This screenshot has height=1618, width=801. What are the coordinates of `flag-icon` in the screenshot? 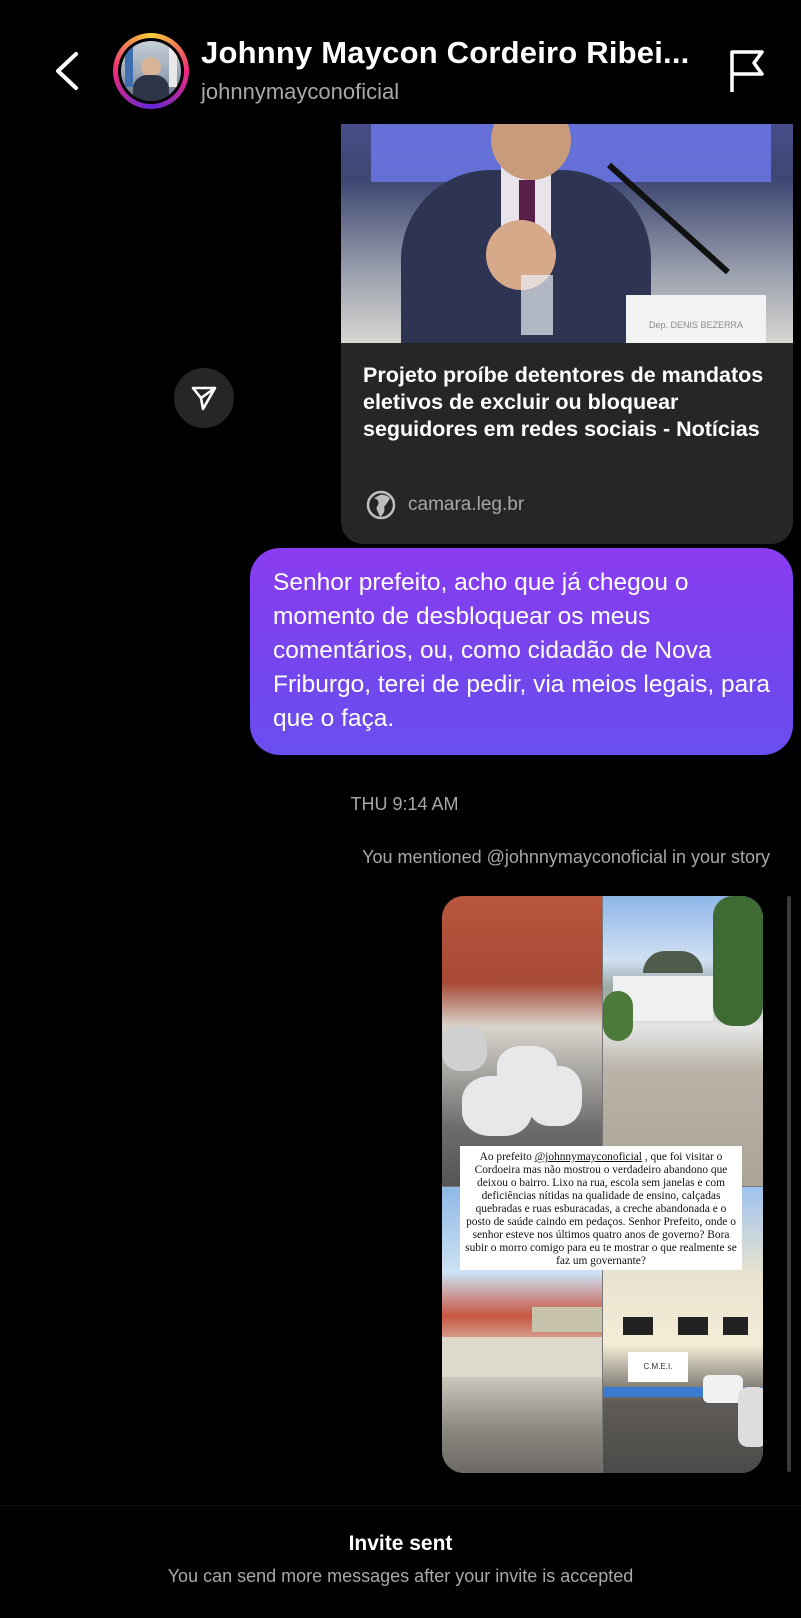 It's located at (747, 71).